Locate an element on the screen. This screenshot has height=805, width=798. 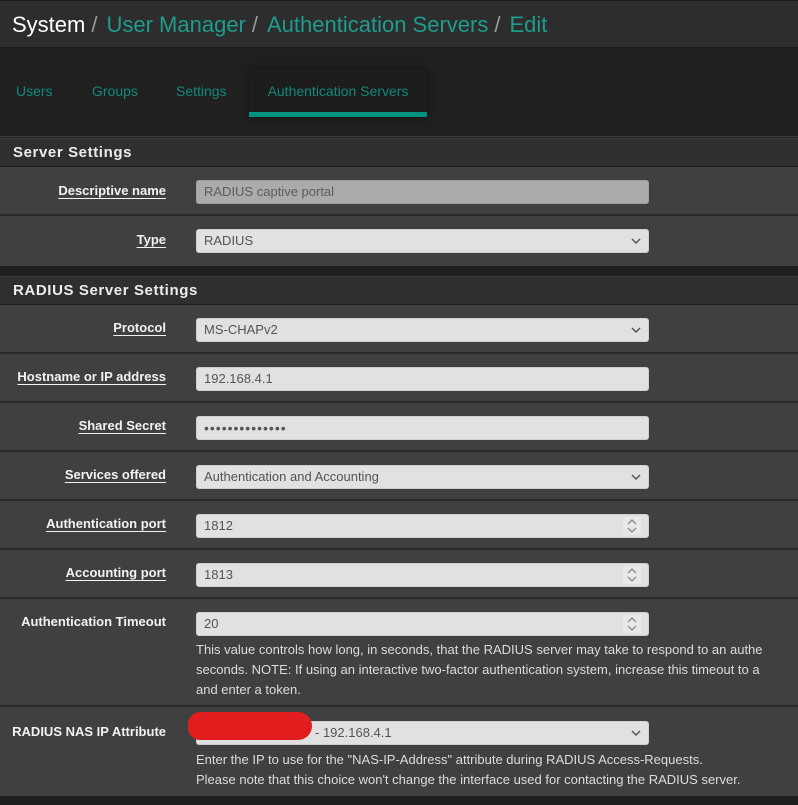
protocol-select: MS-CHAPv2 is located at coordinates (422, 330).